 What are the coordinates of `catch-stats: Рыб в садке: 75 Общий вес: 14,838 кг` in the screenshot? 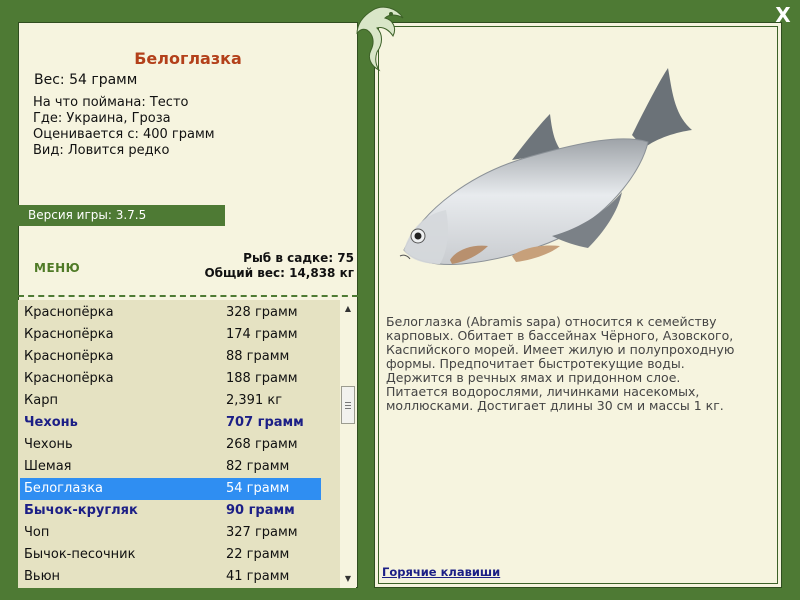 It's located at (279, 266).